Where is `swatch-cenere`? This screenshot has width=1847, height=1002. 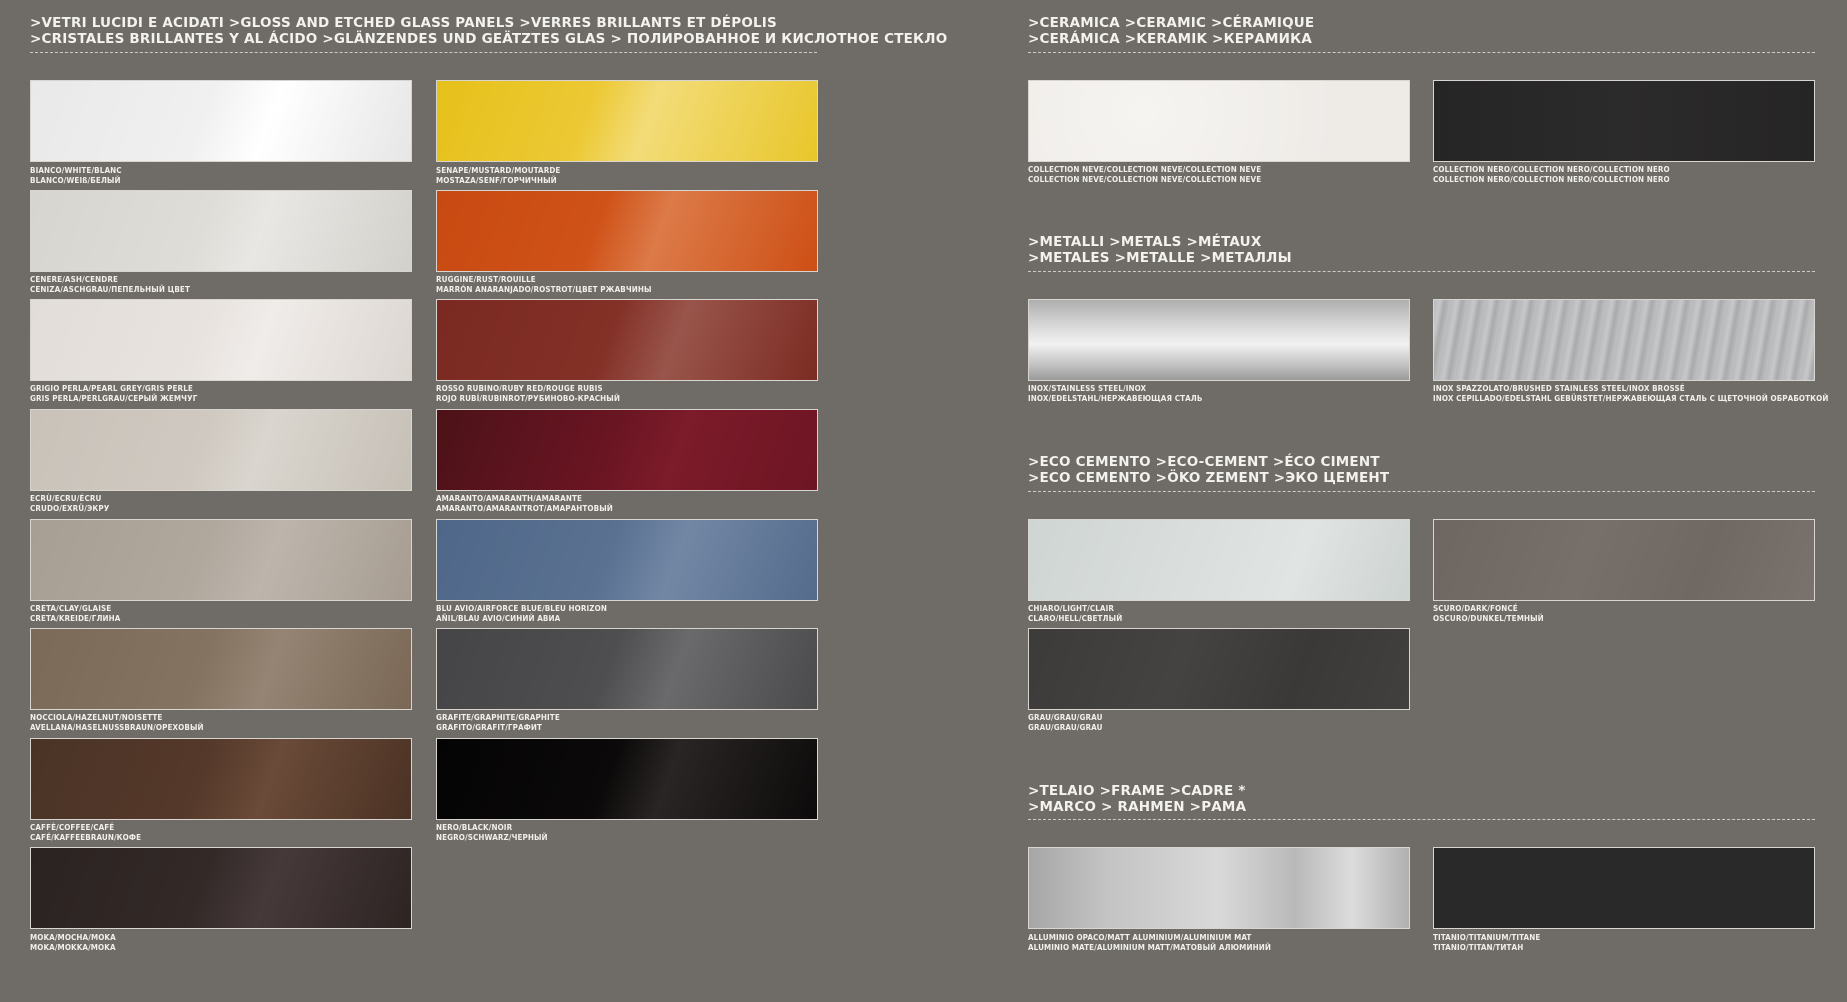 swatch-cenere is located at coordinates (221, 231).